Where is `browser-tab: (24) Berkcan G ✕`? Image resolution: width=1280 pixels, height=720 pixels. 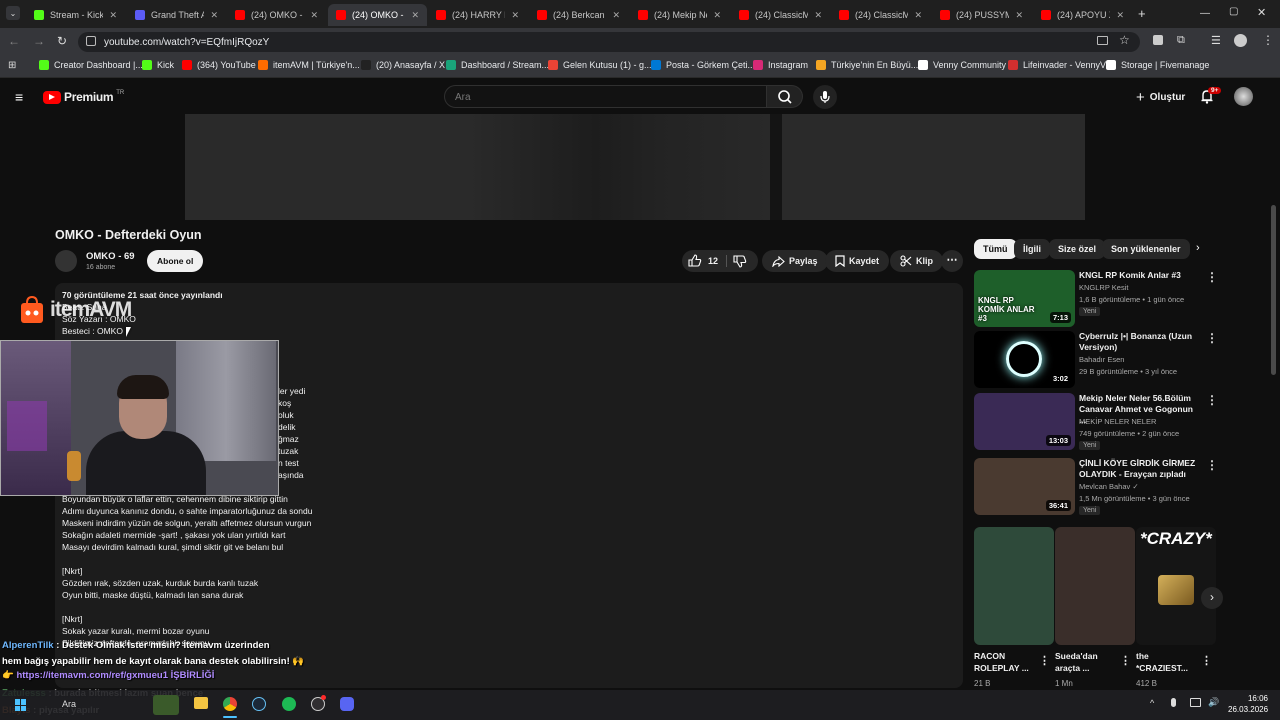 browser-tab: (24) Berkcan G ✕ is located at coordinates (578, 15).